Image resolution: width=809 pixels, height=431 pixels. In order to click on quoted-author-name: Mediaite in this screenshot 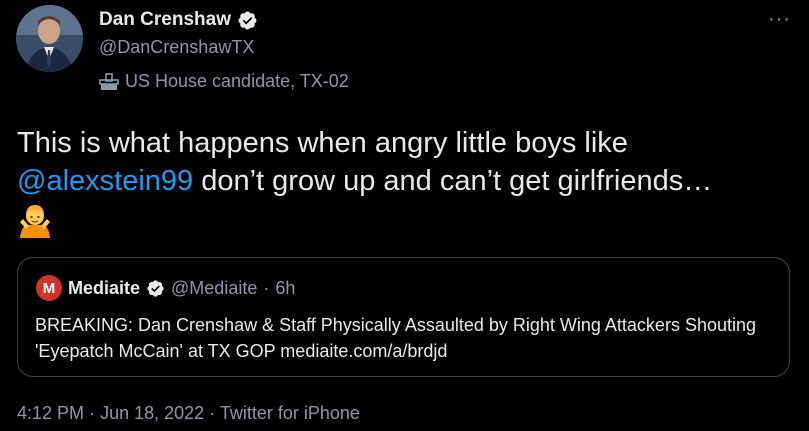, I will do `click(104, 287)`.